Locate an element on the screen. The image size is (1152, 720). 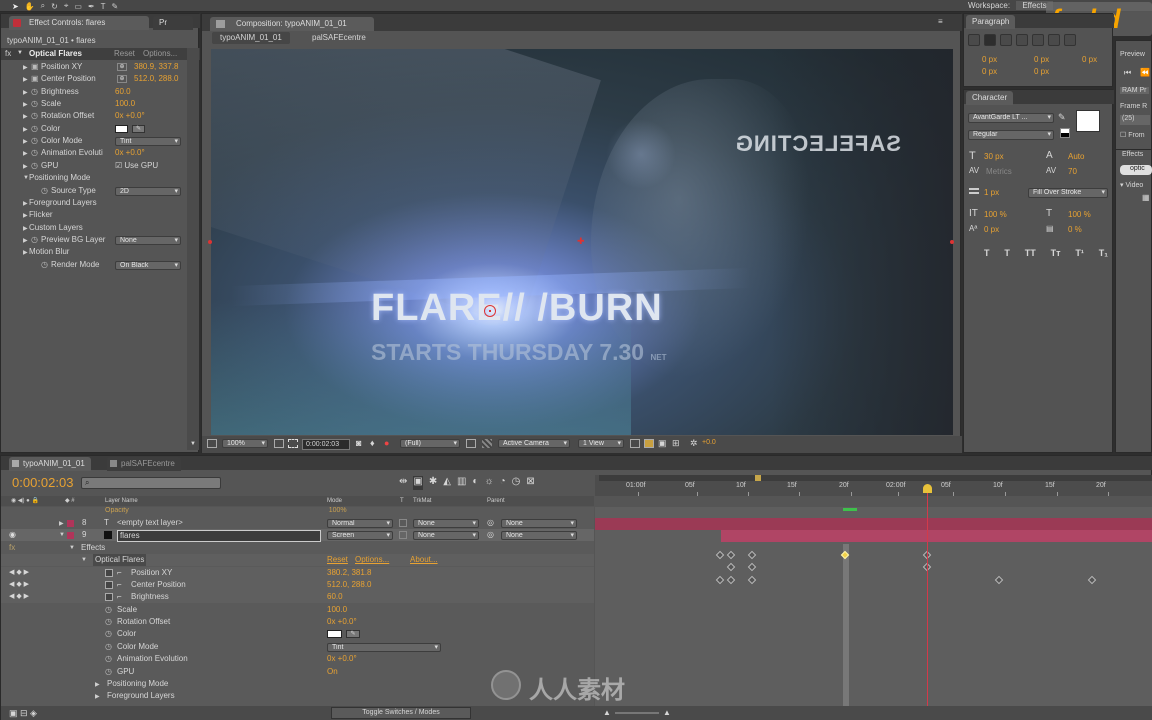
timeline-property-row: ◀ ◆ ▶ ⌐ Position XY 380.2, 381.8 is located at coordinates (297, 572).